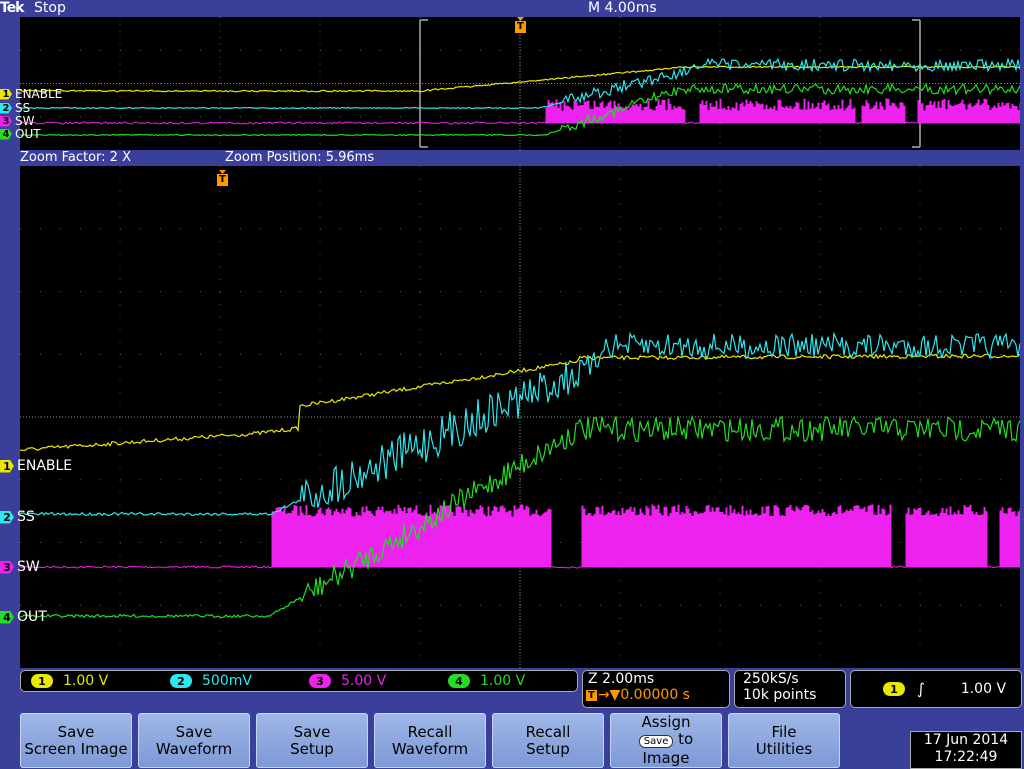 This screenshot has height=769, width=1024. What do you see at coordinates (368, 681) in the screenshot?
I see `ch3-scale: 3 5.00 V` at bounding box center [368, 681].